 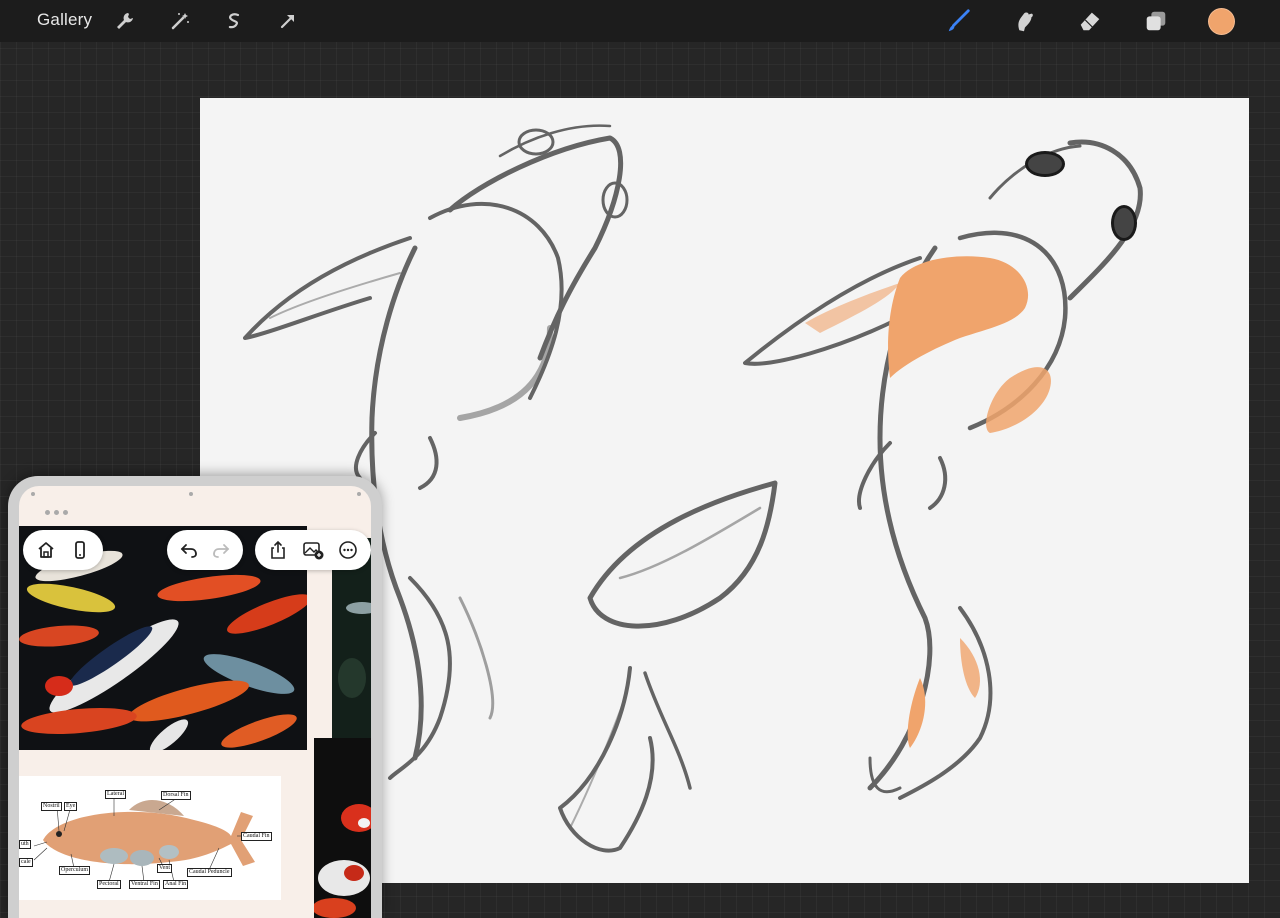 I want to click on smudge-icon, so click(x=1024, y=21).